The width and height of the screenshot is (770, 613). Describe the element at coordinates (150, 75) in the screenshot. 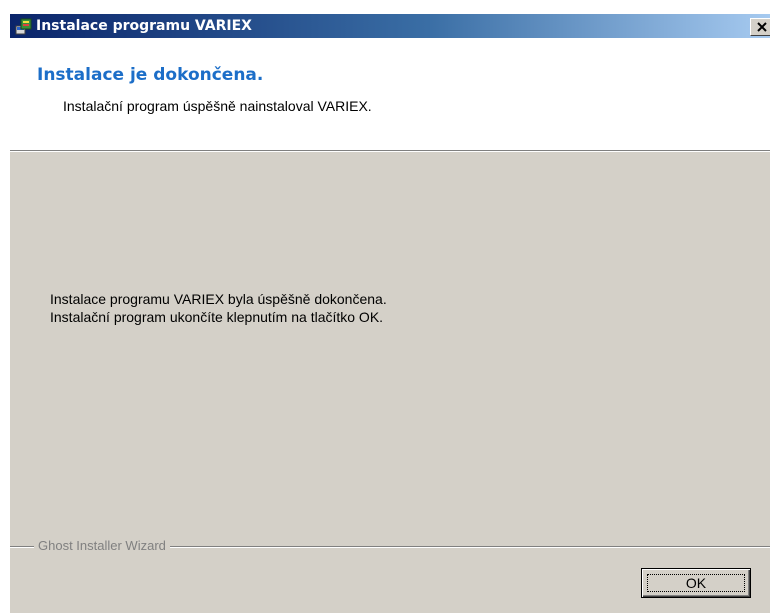

I see `page-title: Instalace je dokončena.` at that location.